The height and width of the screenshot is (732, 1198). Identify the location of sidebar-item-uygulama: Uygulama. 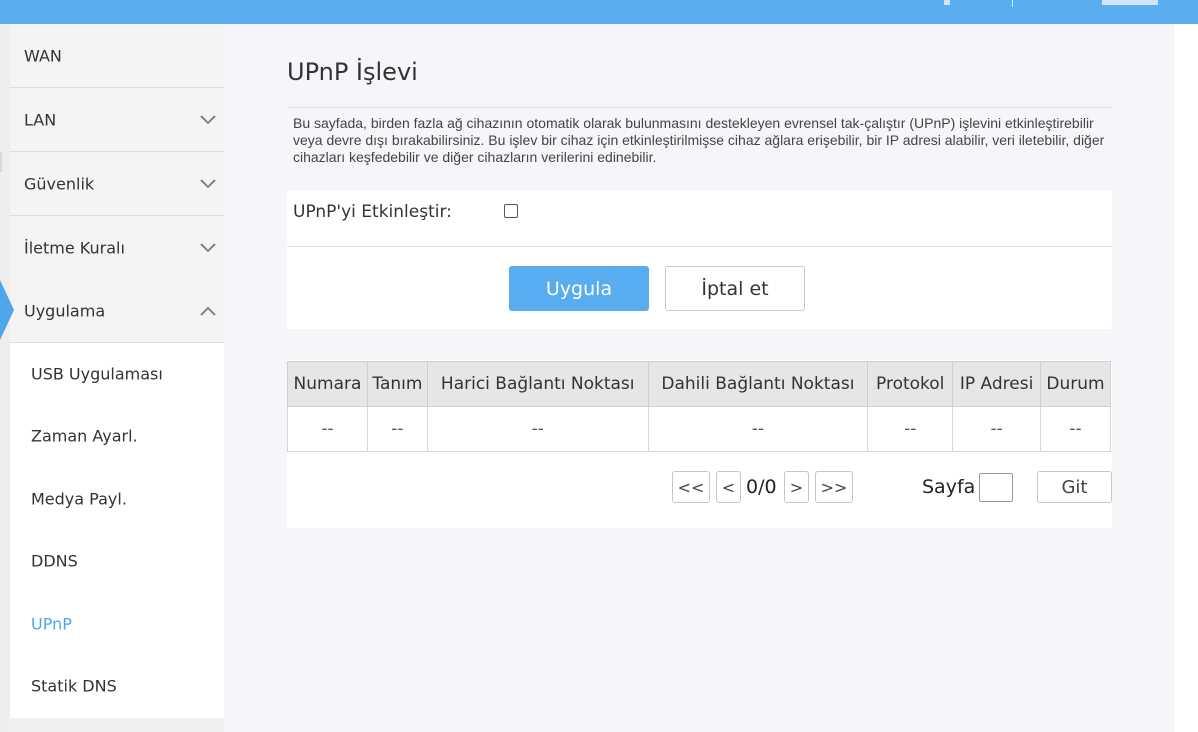
(117, 311).